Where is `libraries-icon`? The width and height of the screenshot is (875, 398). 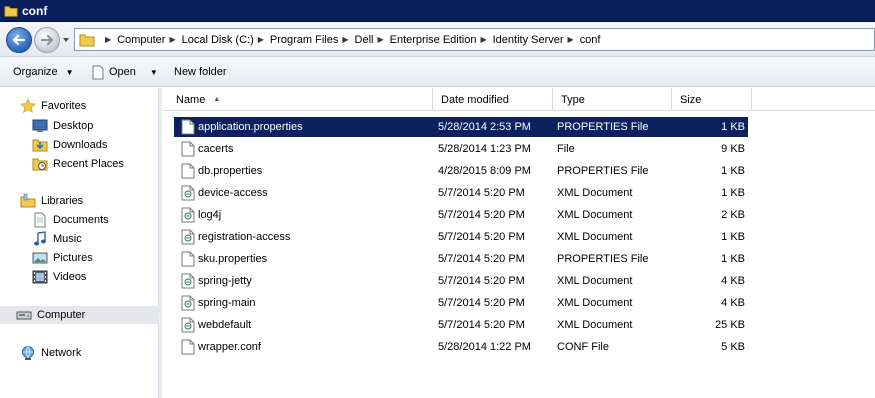
libraries-icon is located at coordinates (28, 200).